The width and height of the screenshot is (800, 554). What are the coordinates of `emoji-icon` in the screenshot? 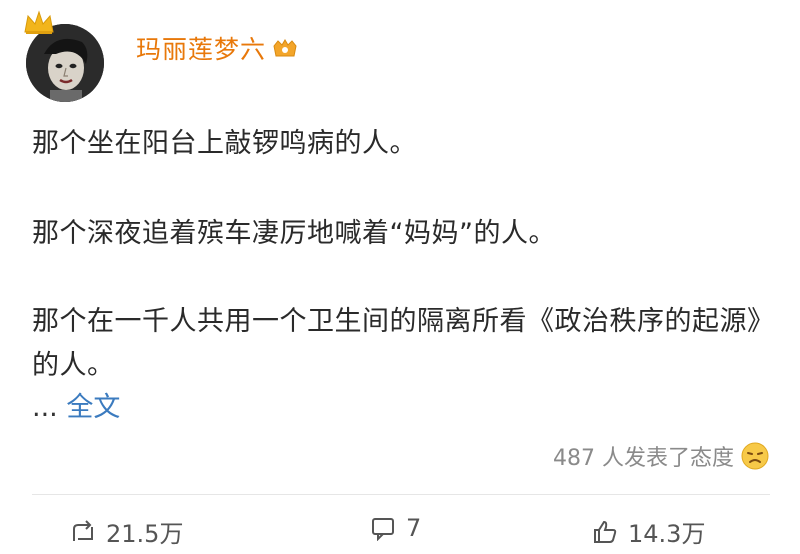 It's located at (755, 456).